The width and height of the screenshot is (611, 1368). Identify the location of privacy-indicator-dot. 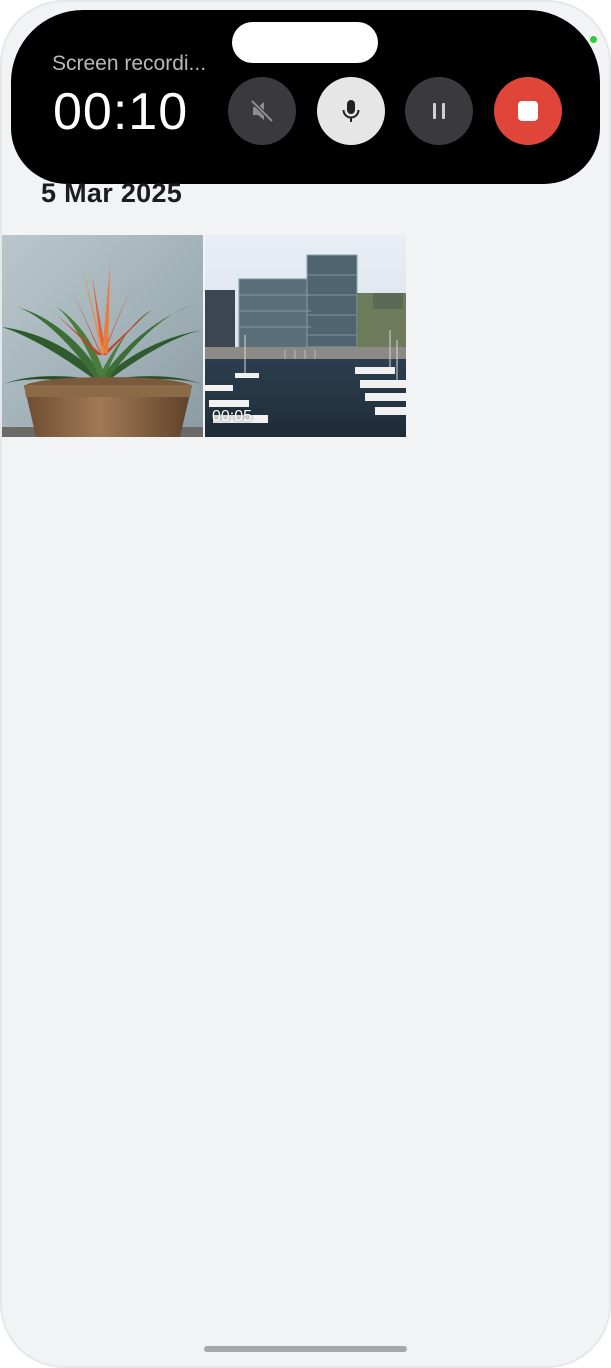
(593, 39).